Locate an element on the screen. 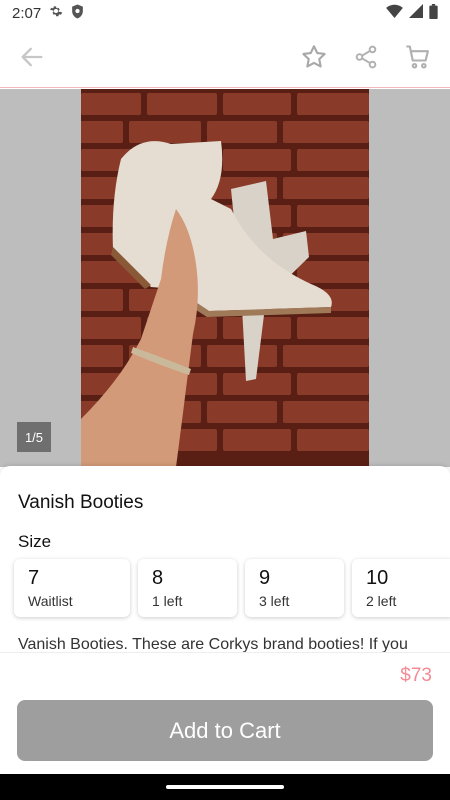 This screenshot has width=450, height=800. size-option-9: 9 3 left is located at coordinates (294, 588).